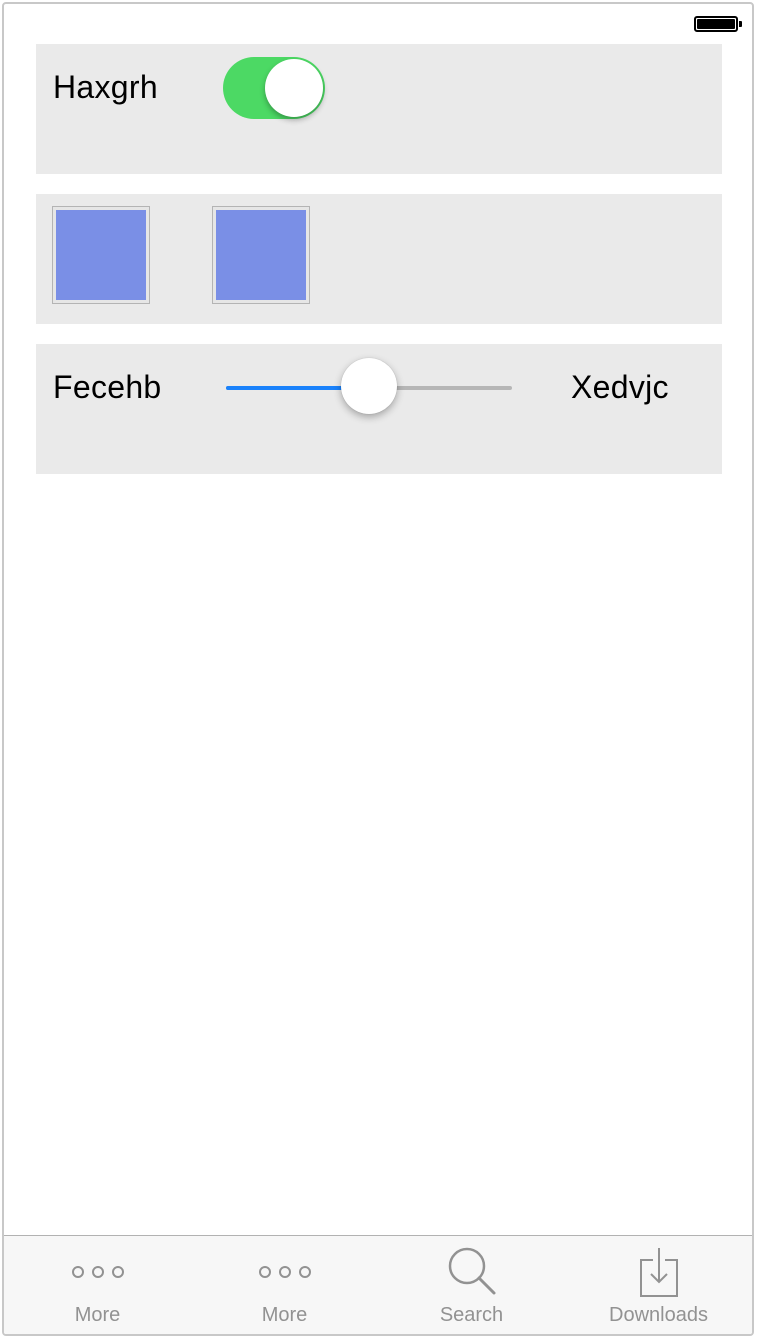 The width and height of the screenshot is (760, 1342). Describe the element at coordinates (107, 387) in the screenshot. I see `slider-min-label: Fecehb` at that location.